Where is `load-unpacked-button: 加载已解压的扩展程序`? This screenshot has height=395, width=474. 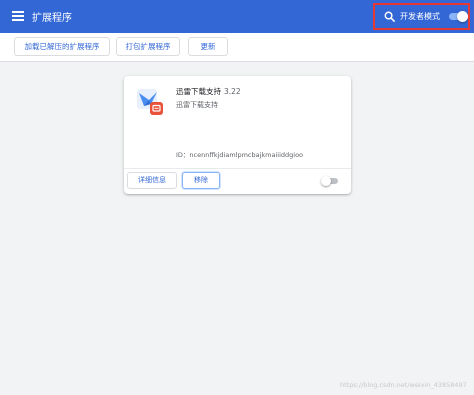 load-unpacked-button: 加载已解压的扩展程序 is located at coordinates (62, 46).